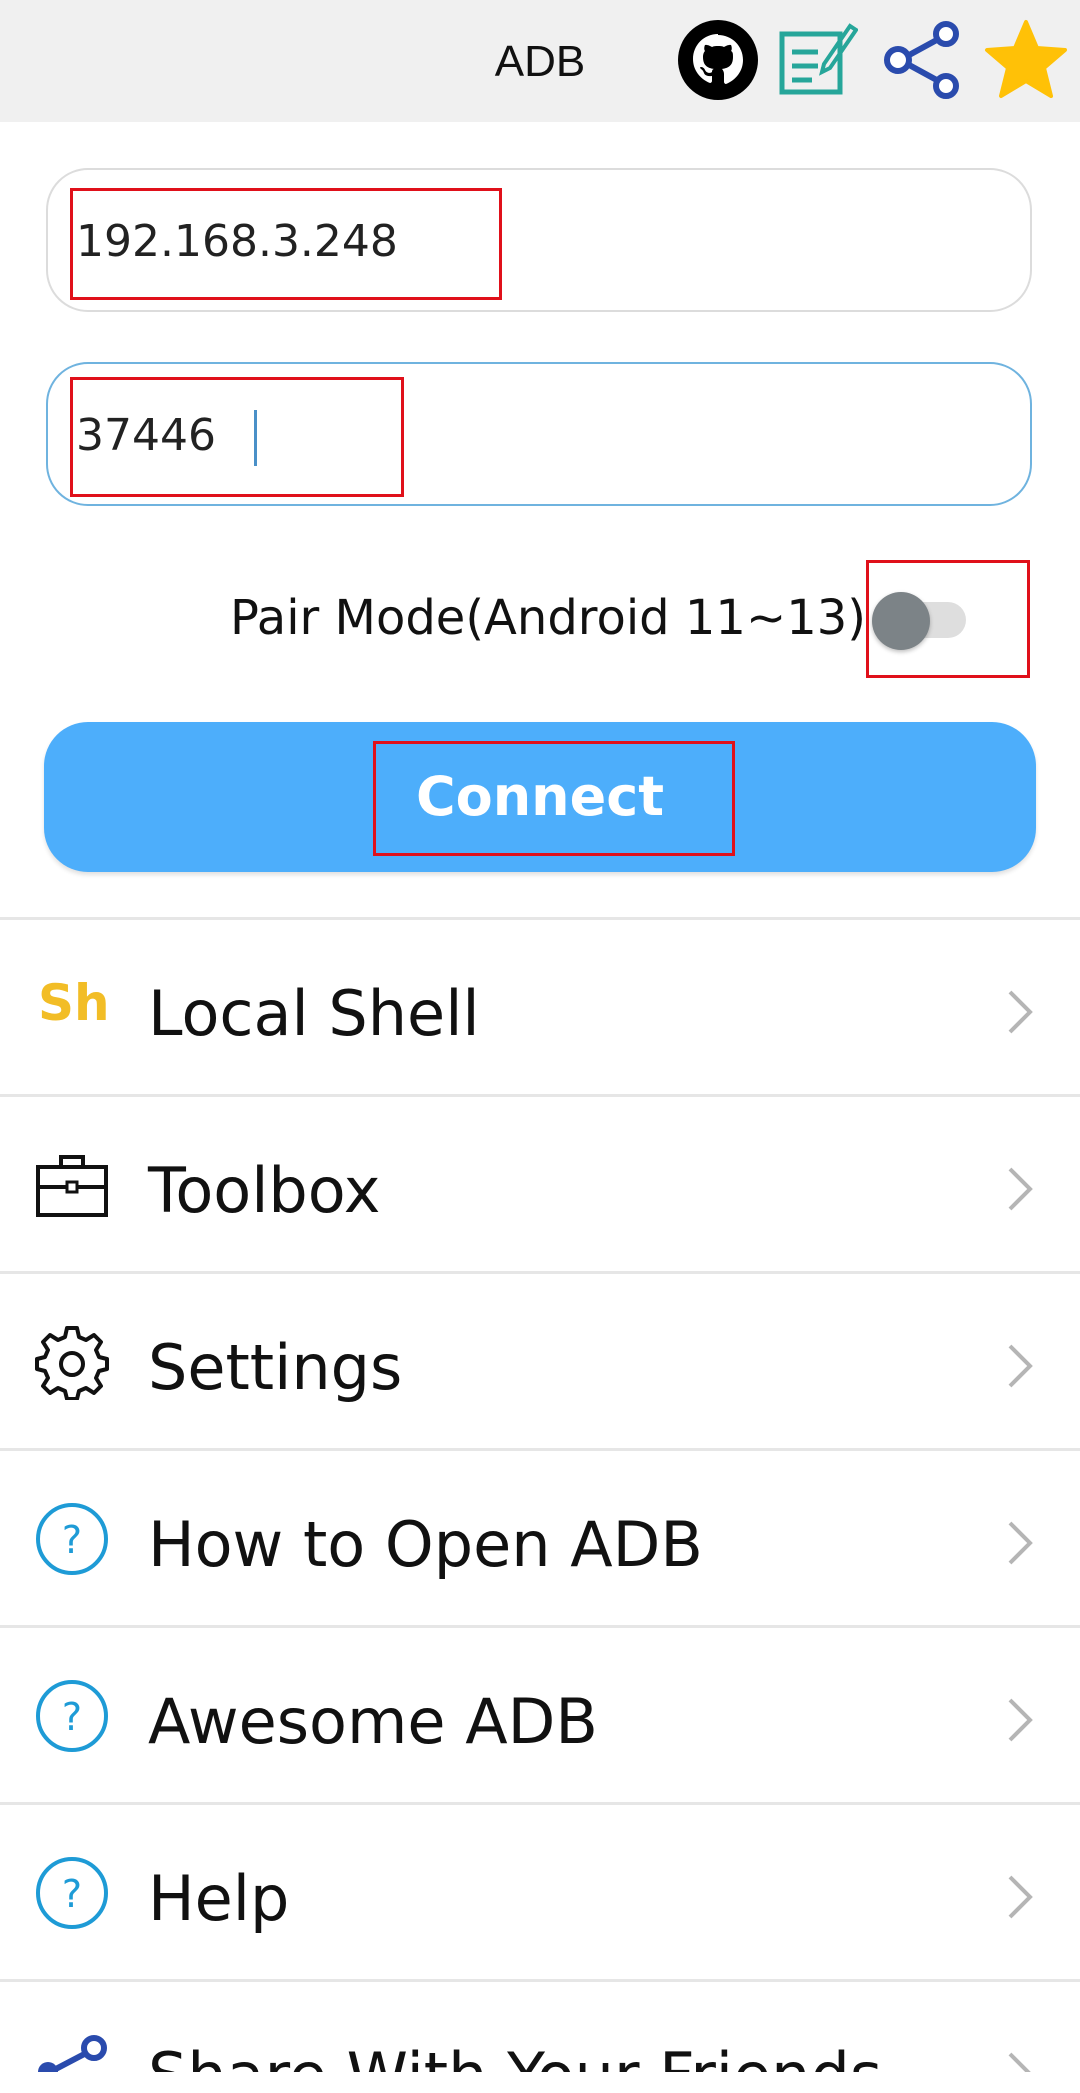  Describe the element at coordinates (718, 60) in the screenshot. I see `github-icon` at that location.